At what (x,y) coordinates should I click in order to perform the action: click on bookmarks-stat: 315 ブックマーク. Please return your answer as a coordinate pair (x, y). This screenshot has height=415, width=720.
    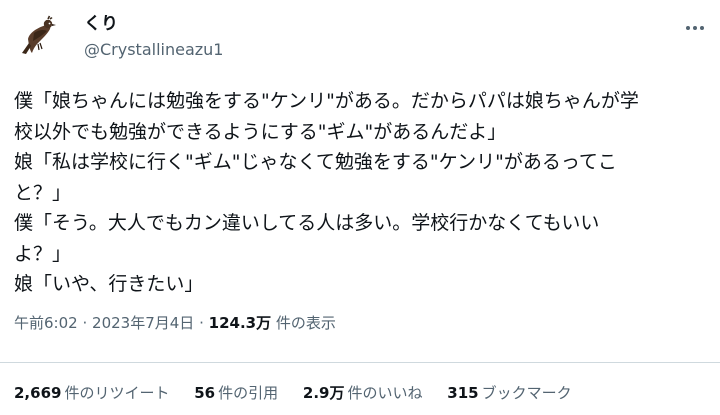
    Looking at the image, I should click on (509, 393).